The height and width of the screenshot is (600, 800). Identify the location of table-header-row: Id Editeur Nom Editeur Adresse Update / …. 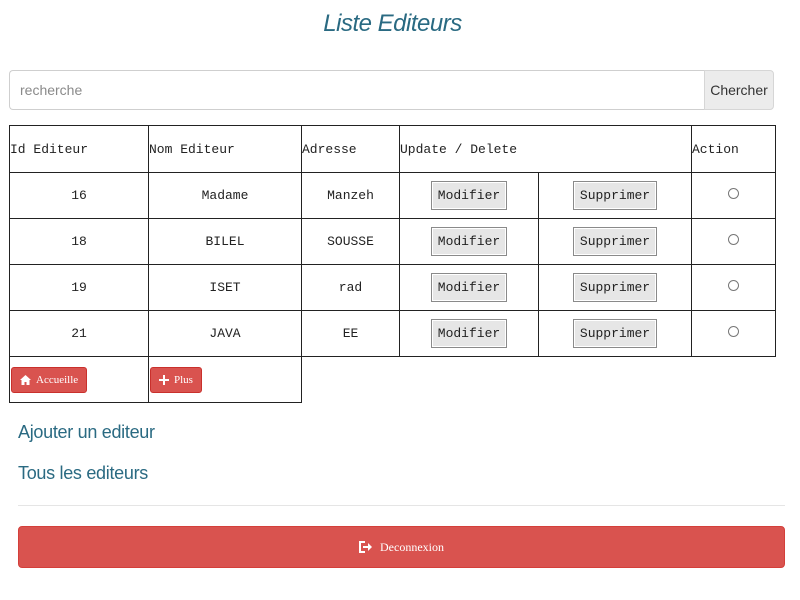
(392, 149).